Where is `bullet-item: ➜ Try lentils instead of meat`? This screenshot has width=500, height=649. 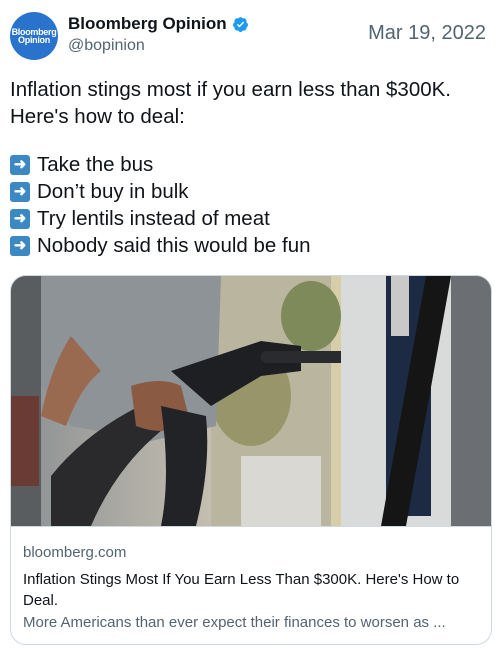 bullet-item: ➜ Try lentils instead of meat is located at coordinates (250, 218).